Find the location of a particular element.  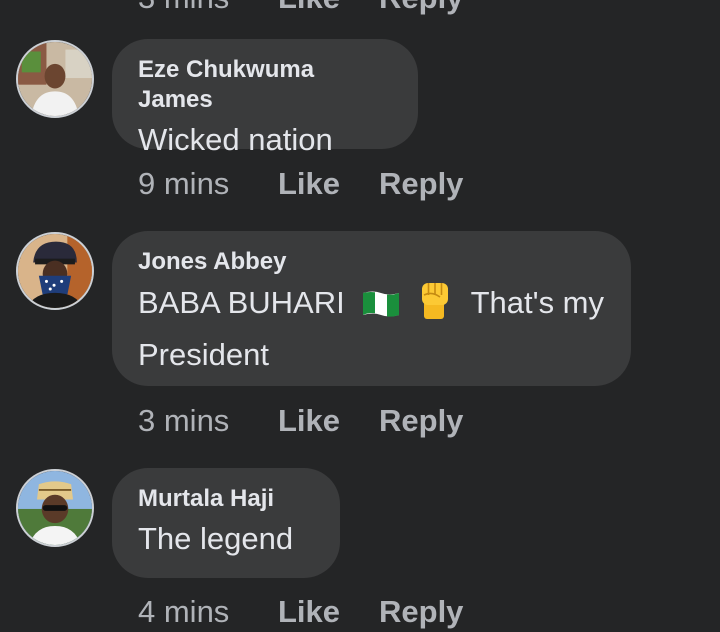

comment-bubble: Murtala Haji The legend is located at coordinates (226, 523).